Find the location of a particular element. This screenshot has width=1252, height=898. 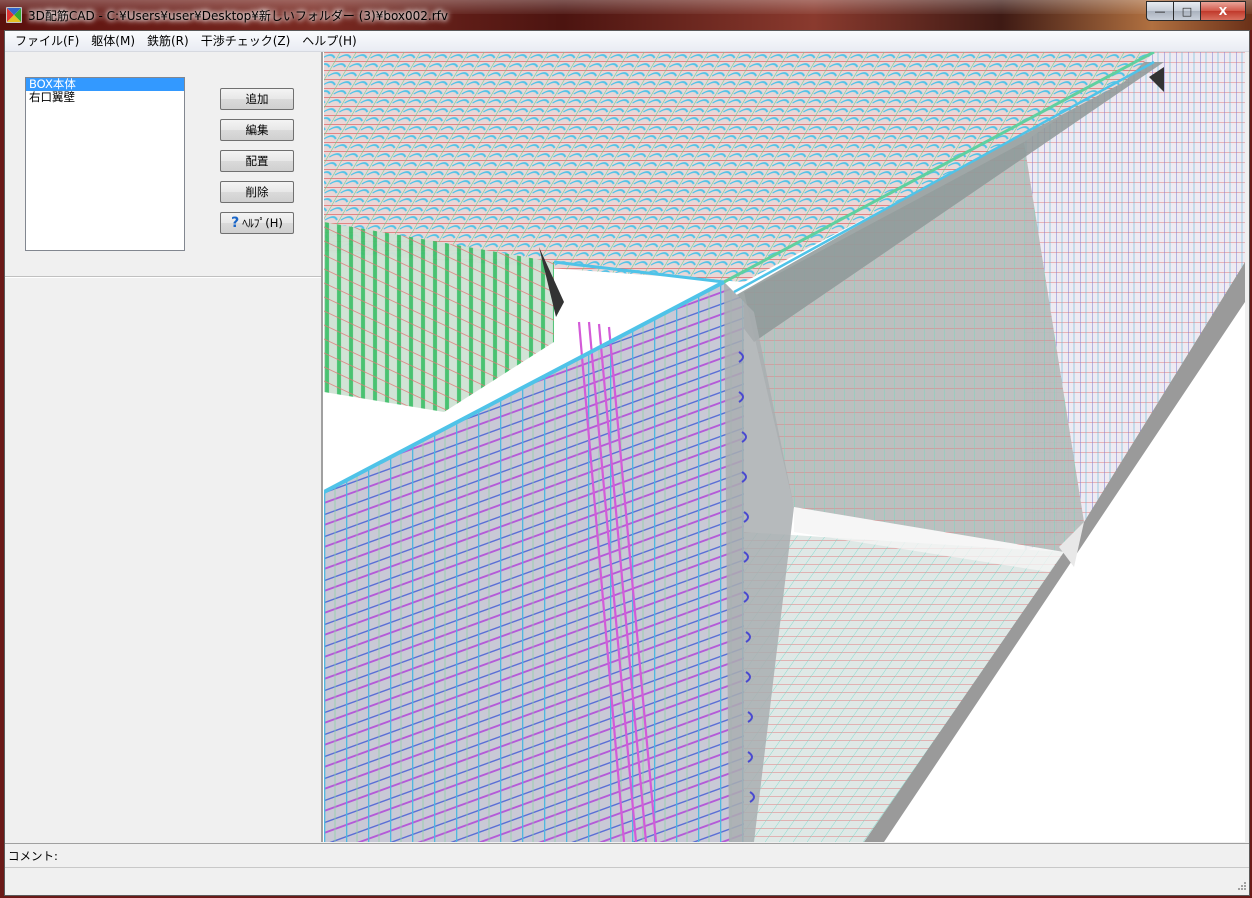

window-controls: — □ X is located at coordinates (1196, 11).